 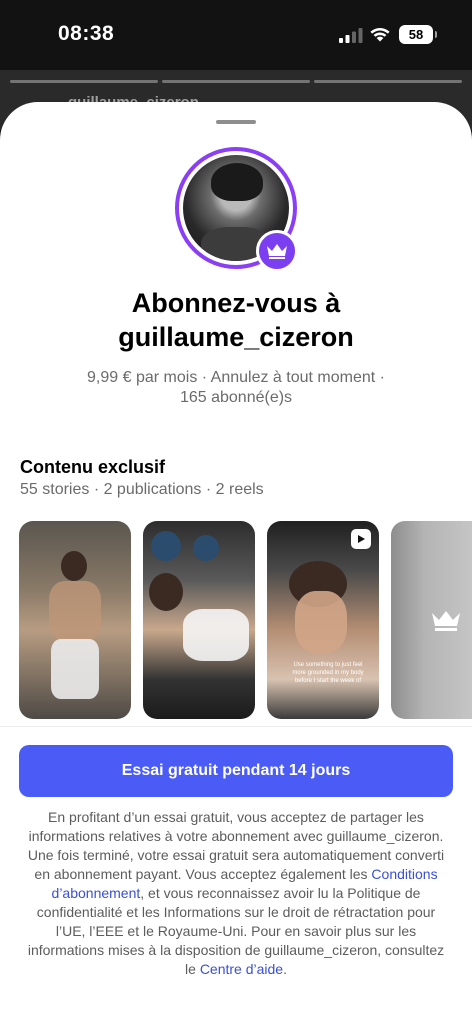 What do you see at coordinates (236, 320) in the screenshot?
I see `page-title: Abonnez-vous à guillaume_cizeron` at bounding box center [236, 320].